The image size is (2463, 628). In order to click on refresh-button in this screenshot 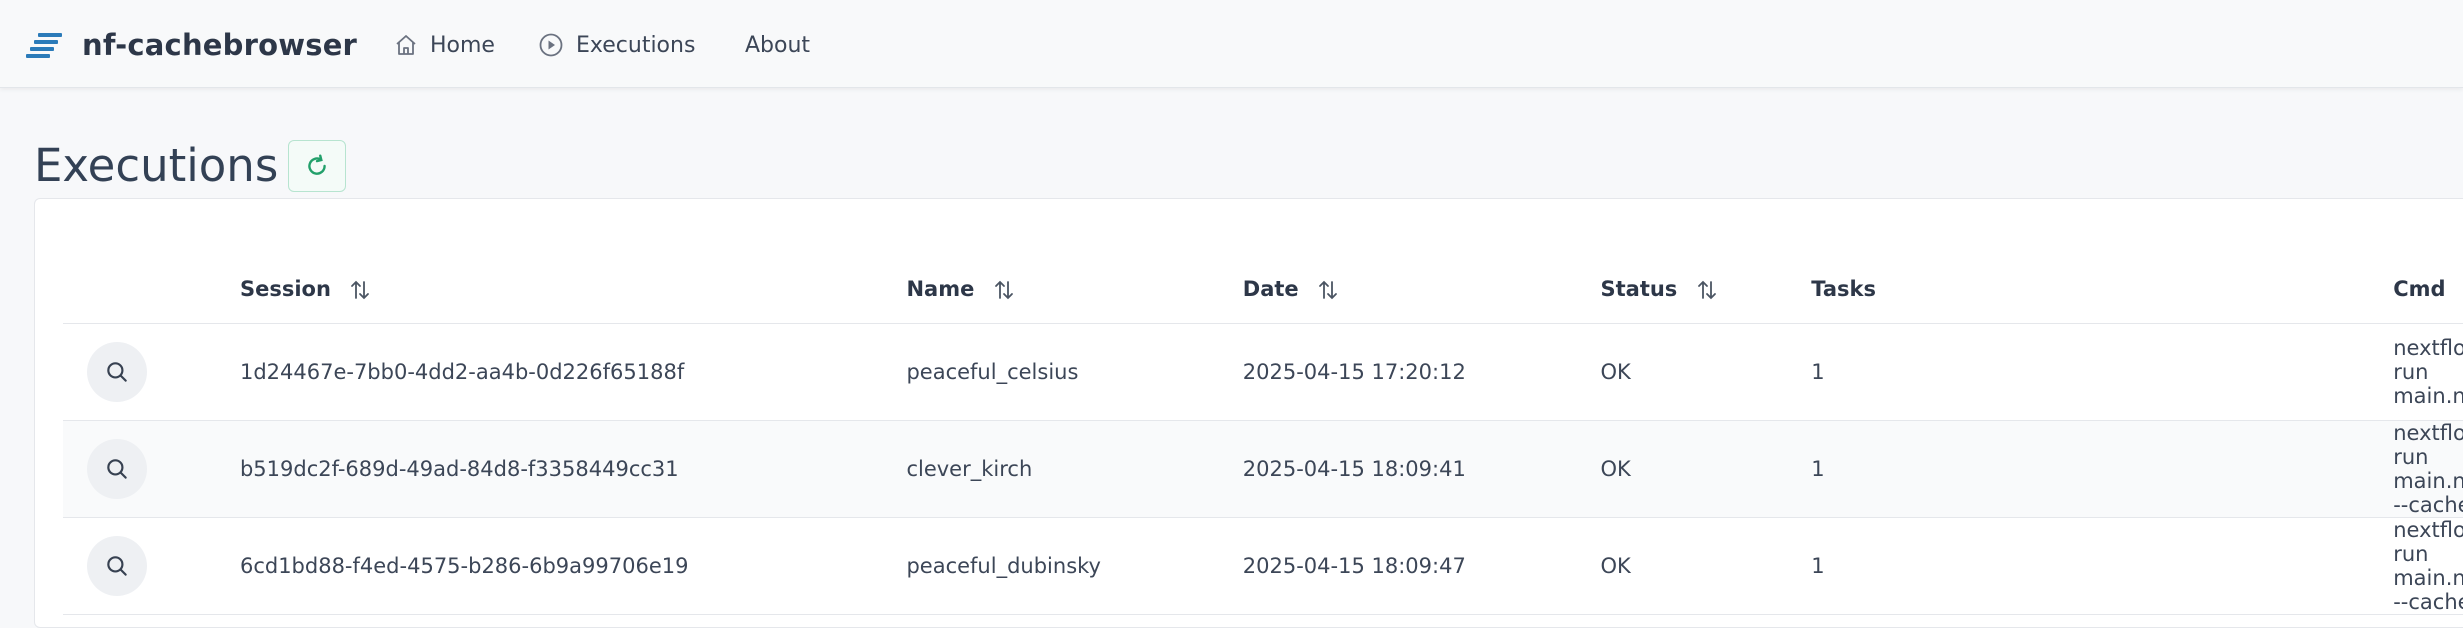, I will do `click(317, 166)`.